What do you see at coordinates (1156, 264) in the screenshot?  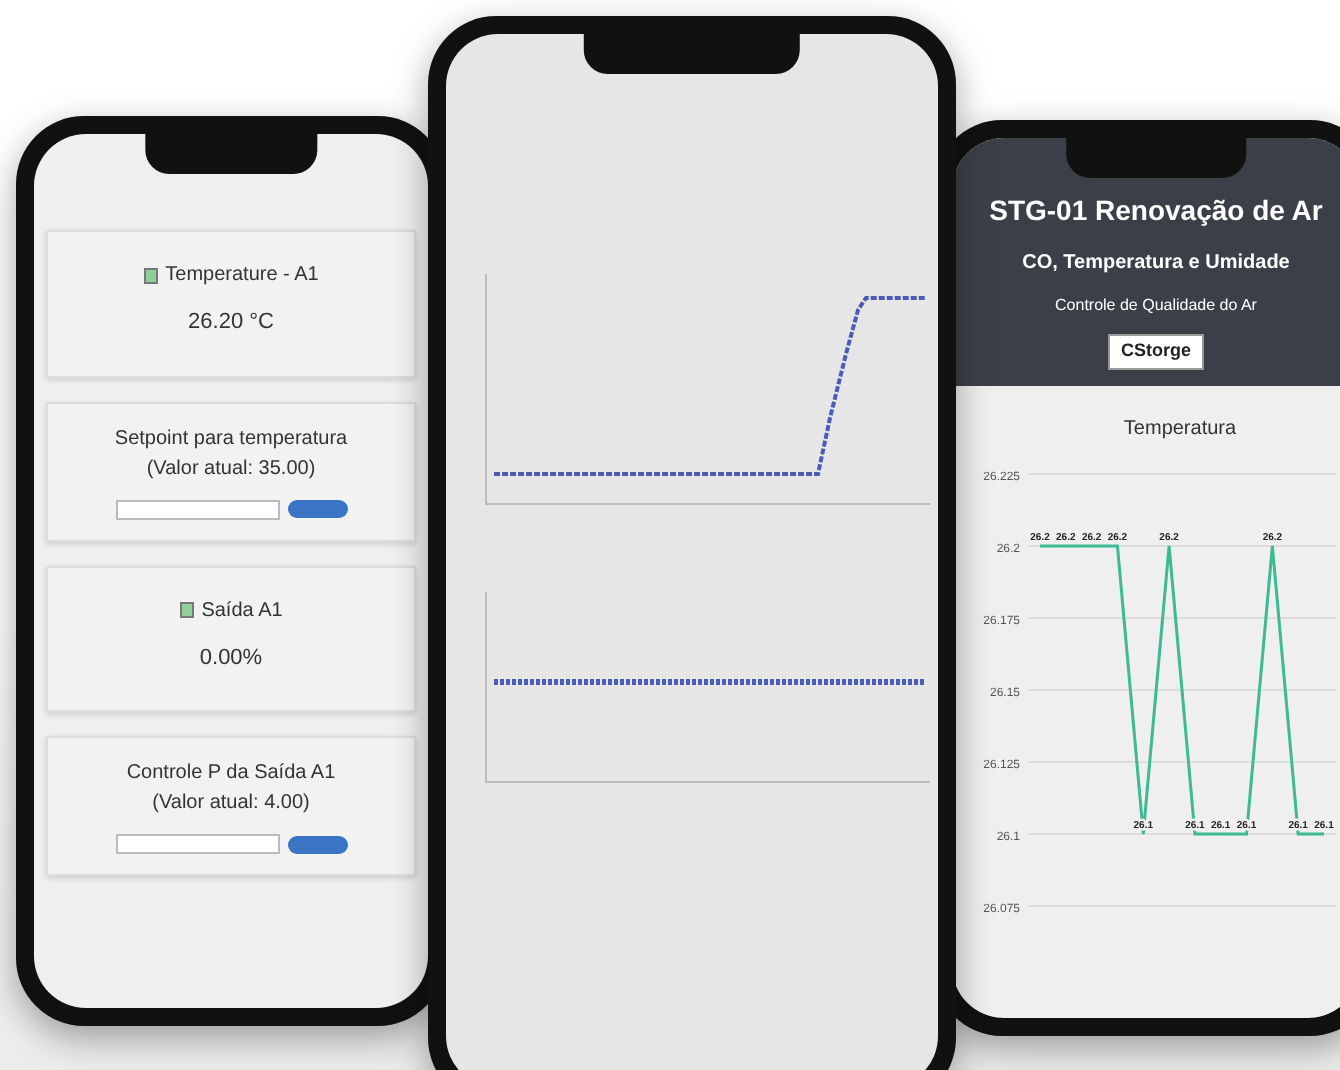 I see `report-subtitle: CO, Temperatura e Umidade` at bounding box center [1156, 264].